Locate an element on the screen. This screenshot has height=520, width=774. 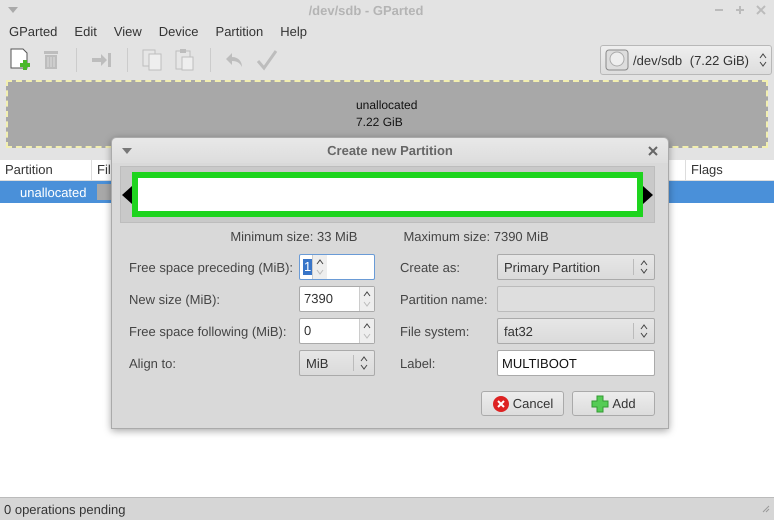
menu-item: Help is located at coordinates (293, 31).